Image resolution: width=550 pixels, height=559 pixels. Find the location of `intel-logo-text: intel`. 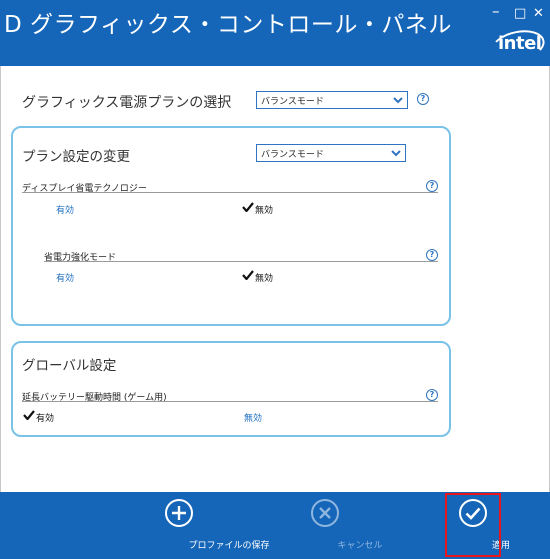

intel-logo-text: intel is located at coordinates (520, 43).